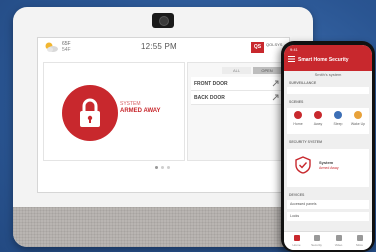  I want to click on nav-home: Home, so click(296, 241).